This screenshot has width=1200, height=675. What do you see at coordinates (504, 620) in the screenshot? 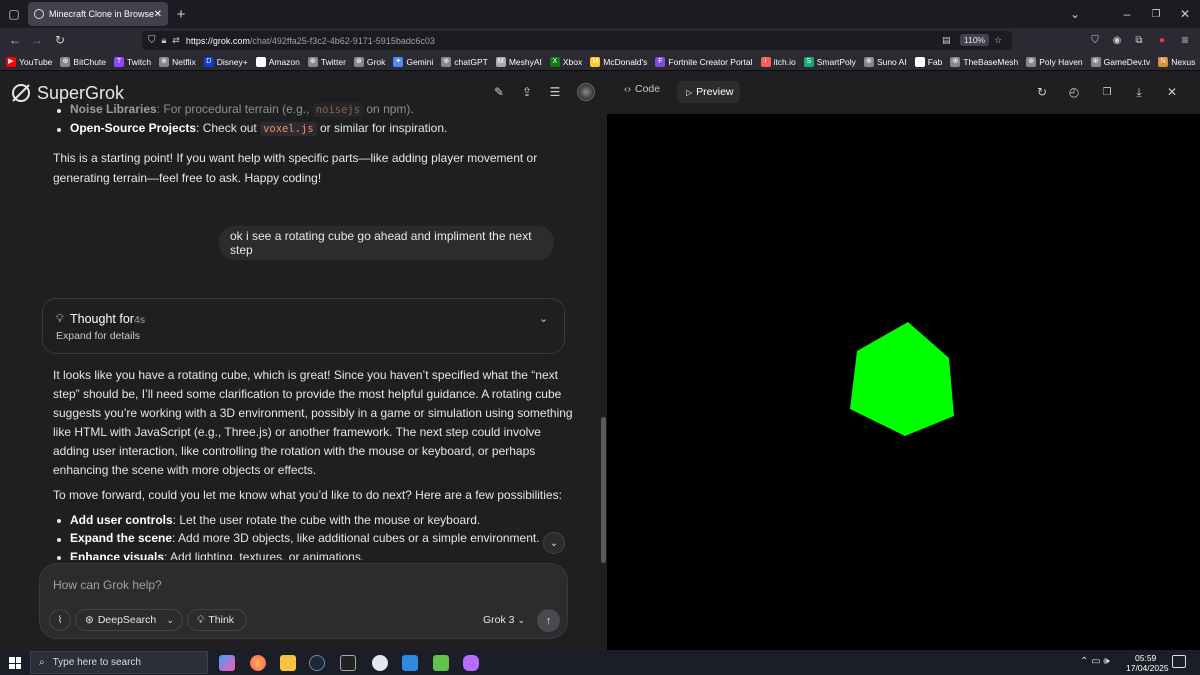
I see `model-selector: Grok 3 ⌄` at bounding box center [504, 620].